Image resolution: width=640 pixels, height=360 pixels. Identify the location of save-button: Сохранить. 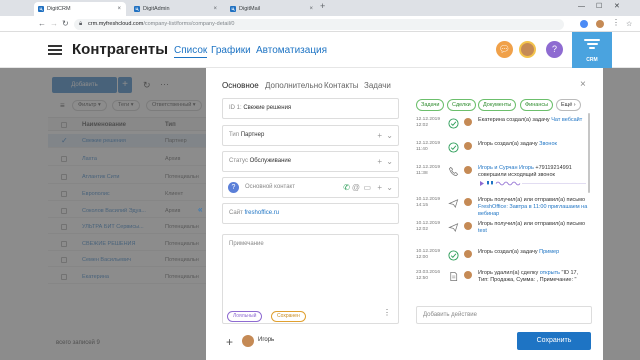
(554, 341).